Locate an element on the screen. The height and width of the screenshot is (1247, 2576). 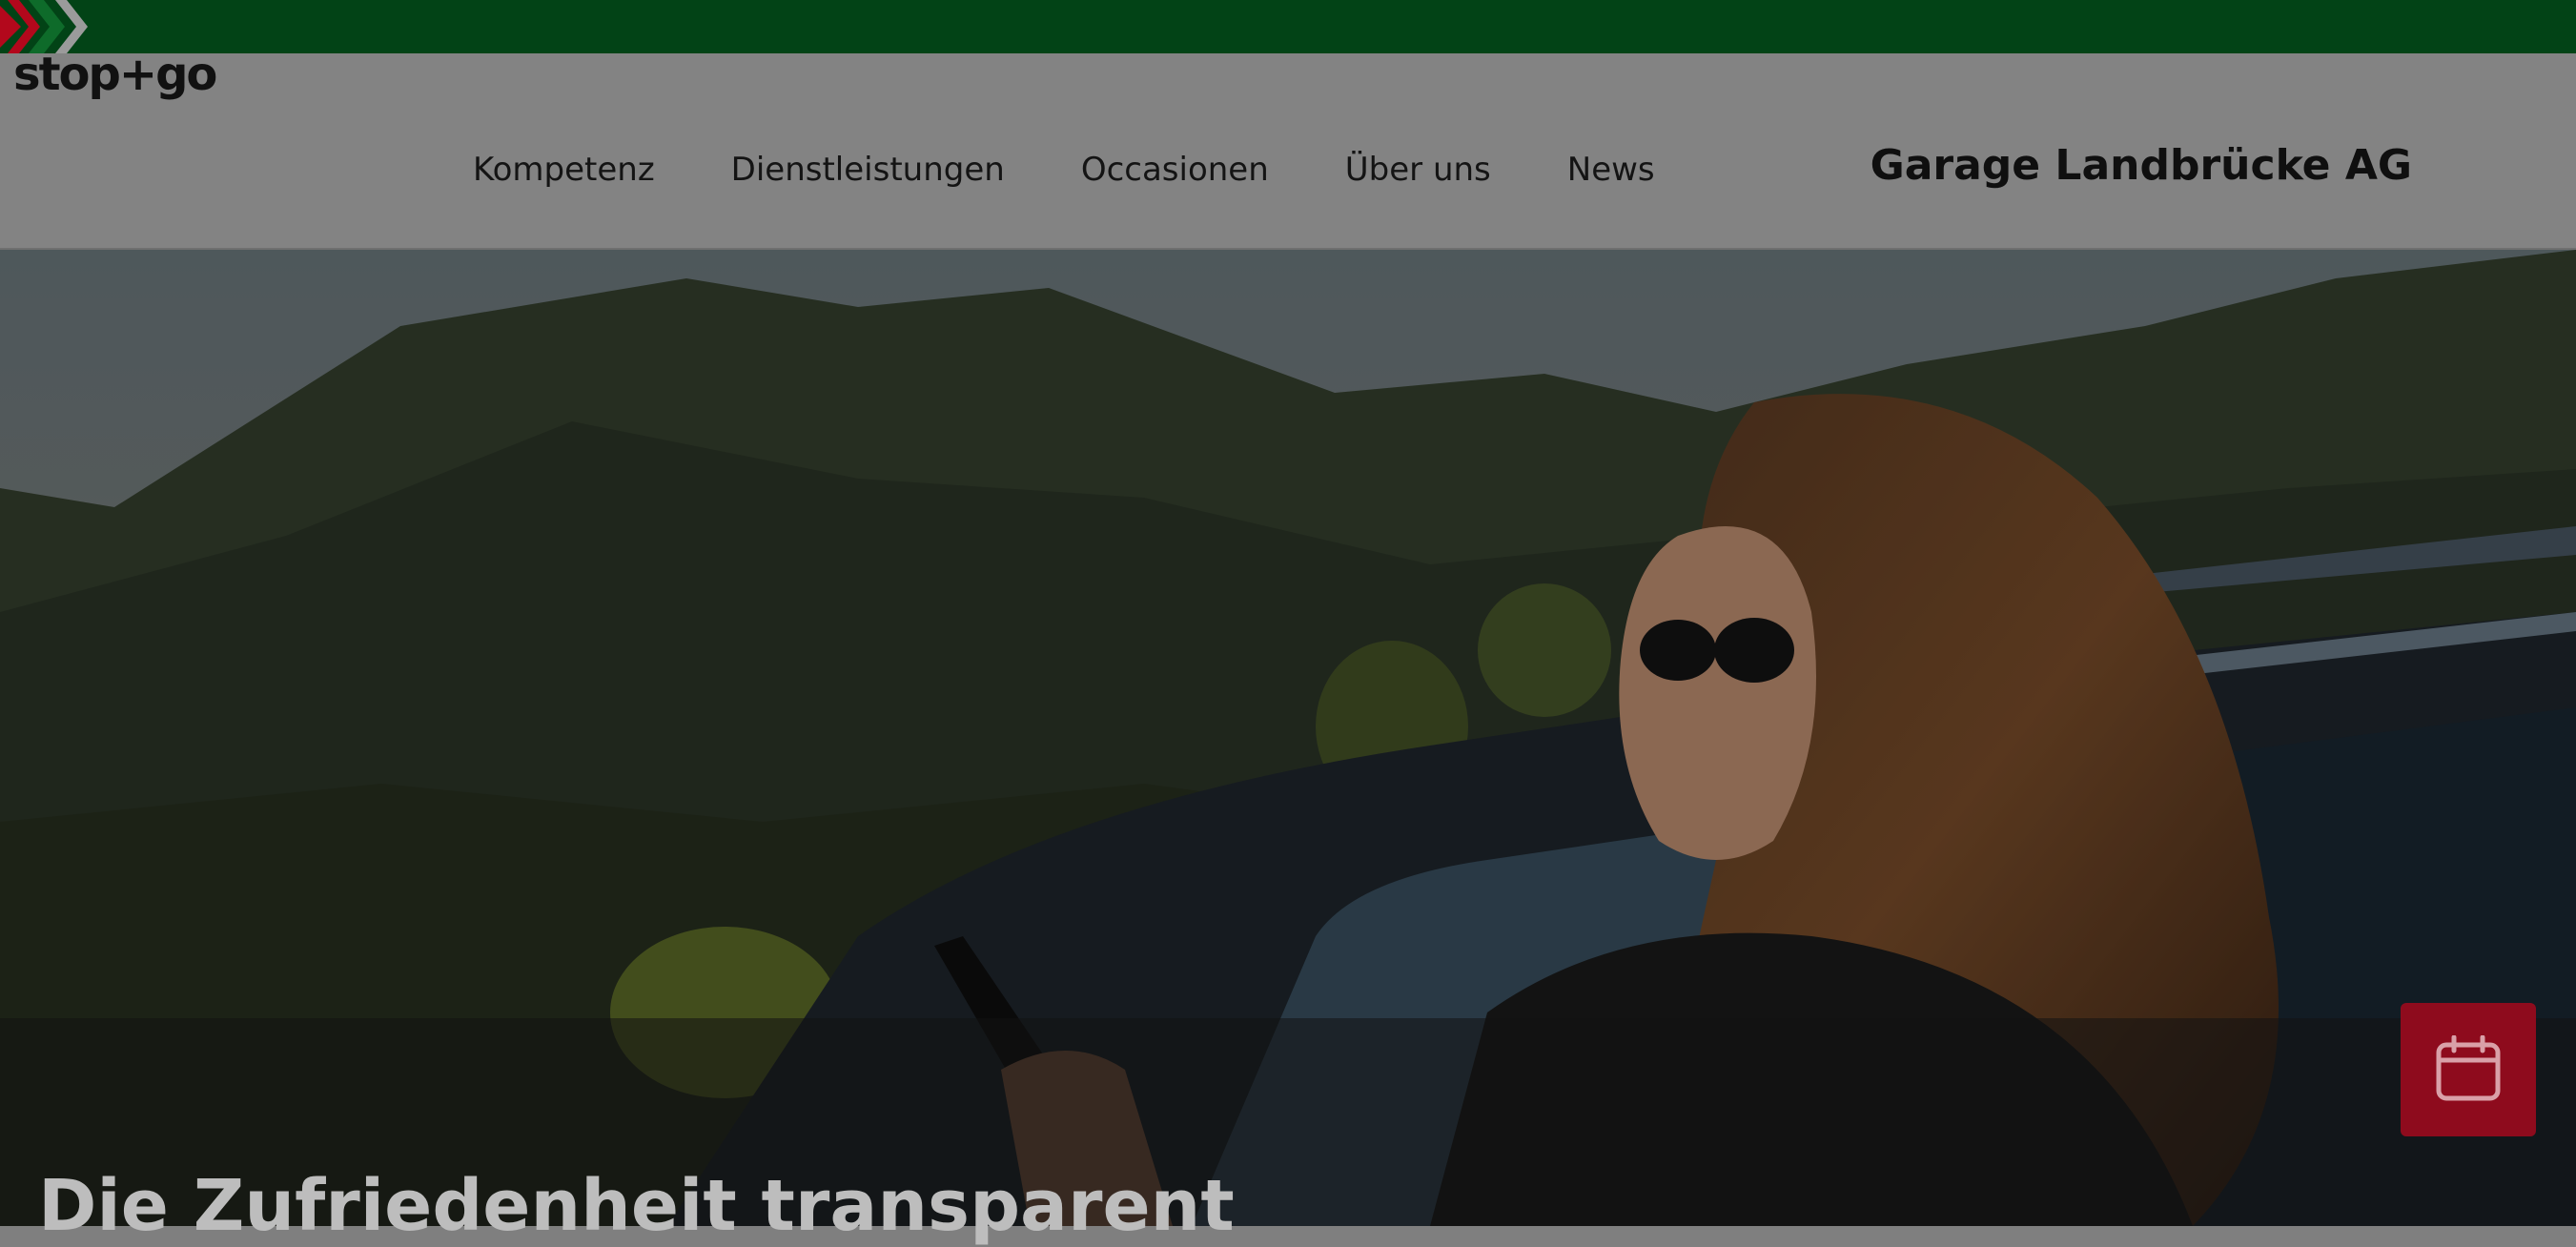
appointment-calendar-button is located at coordinates (2468, 1069).